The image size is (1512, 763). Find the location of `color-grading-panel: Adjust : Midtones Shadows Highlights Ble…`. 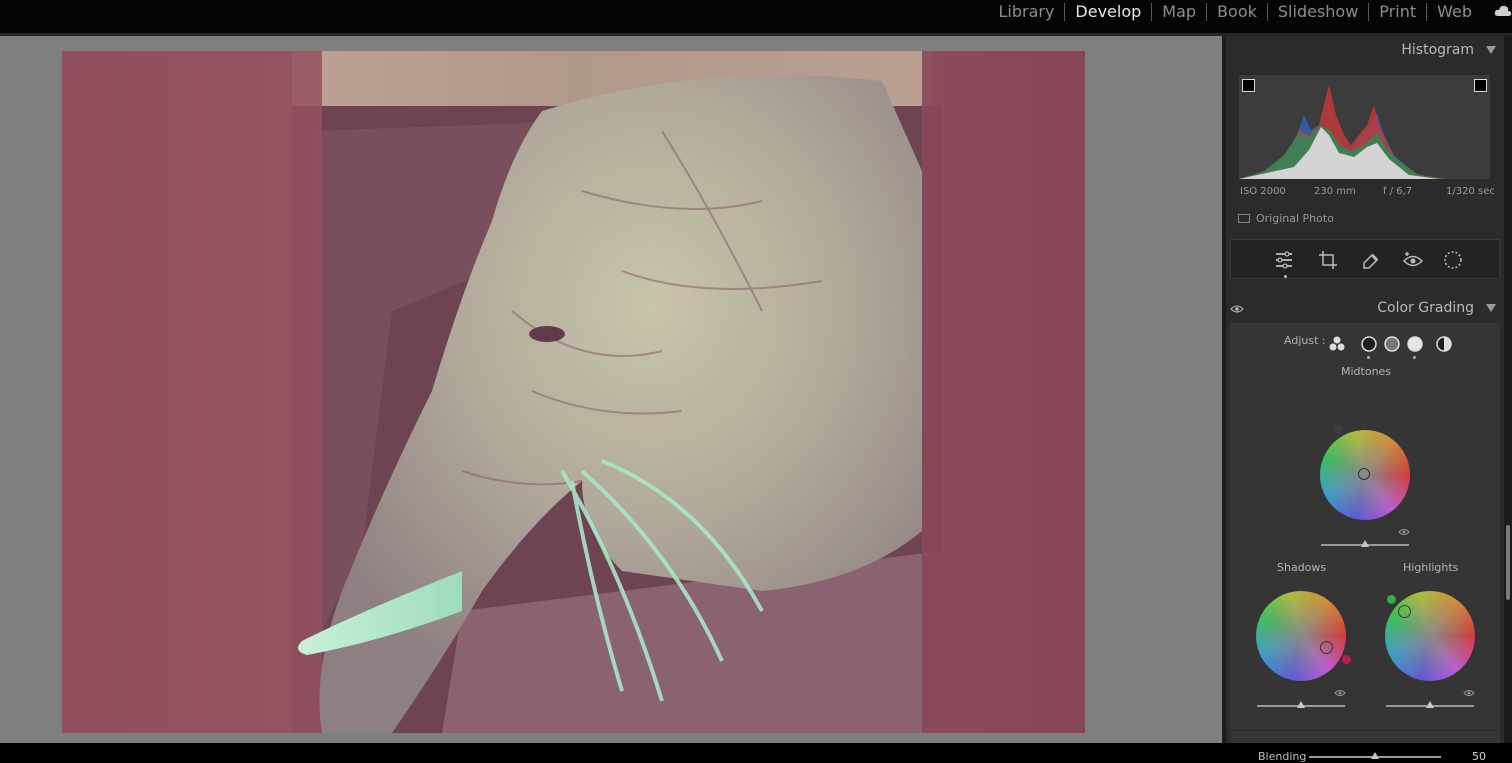

color-grading-panel: Adjust : Midtones Shadows Highlights Ble… is located at coordinates (1365, 543).